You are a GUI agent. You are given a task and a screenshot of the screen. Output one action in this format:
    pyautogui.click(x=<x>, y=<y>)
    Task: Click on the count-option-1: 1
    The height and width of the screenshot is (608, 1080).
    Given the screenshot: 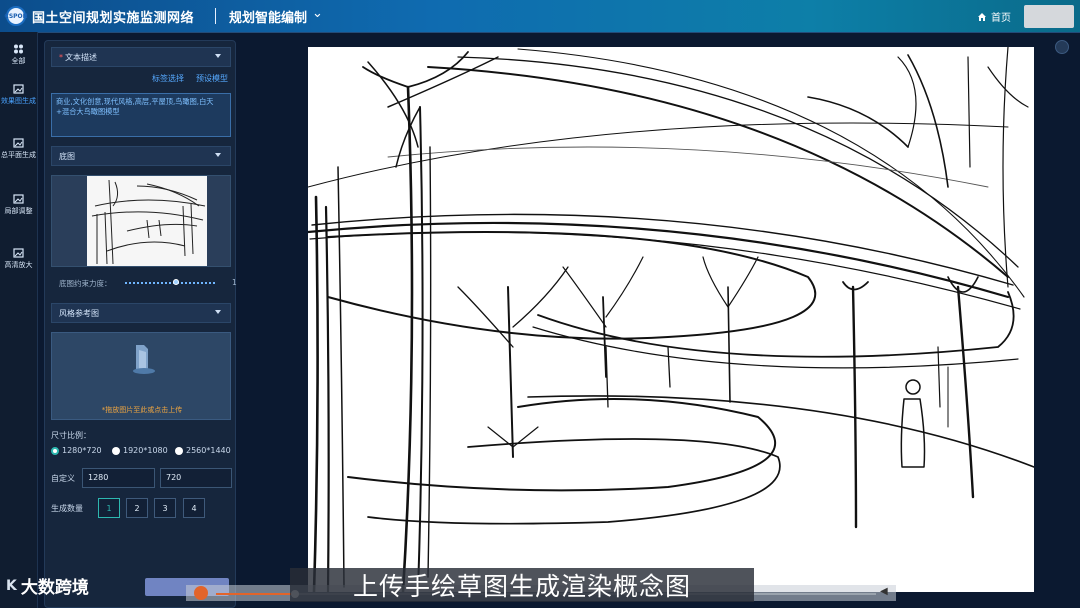 What is the action you would take?
    pyautogui.click(x=109, y=508)
    